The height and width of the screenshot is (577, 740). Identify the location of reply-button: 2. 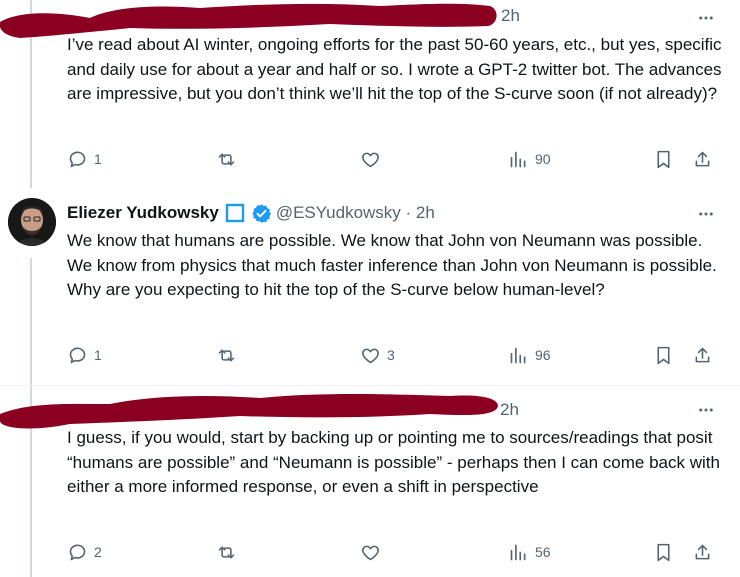
(84, 552).